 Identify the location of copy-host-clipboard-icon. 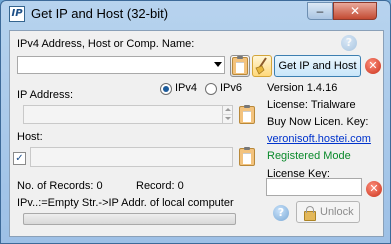
(247, 156).